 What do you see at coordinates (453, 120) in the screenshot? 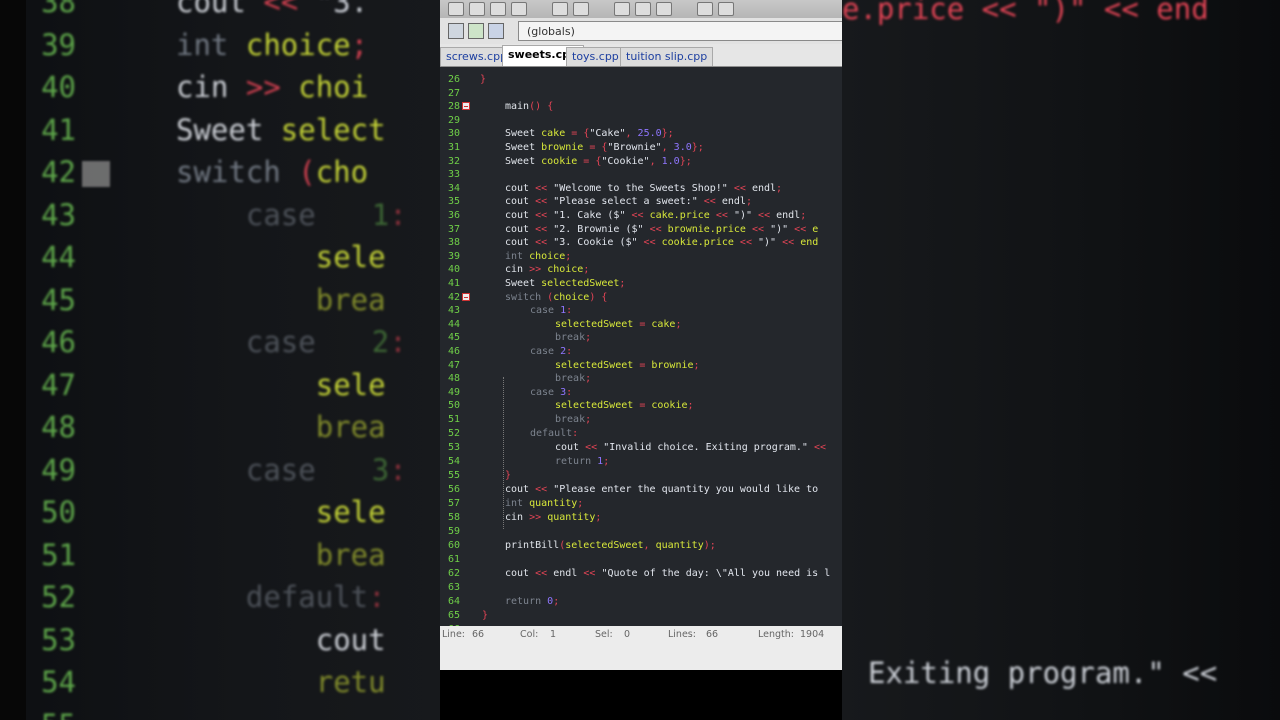
I see `line-number: 29` at bounding box center [453, 120].